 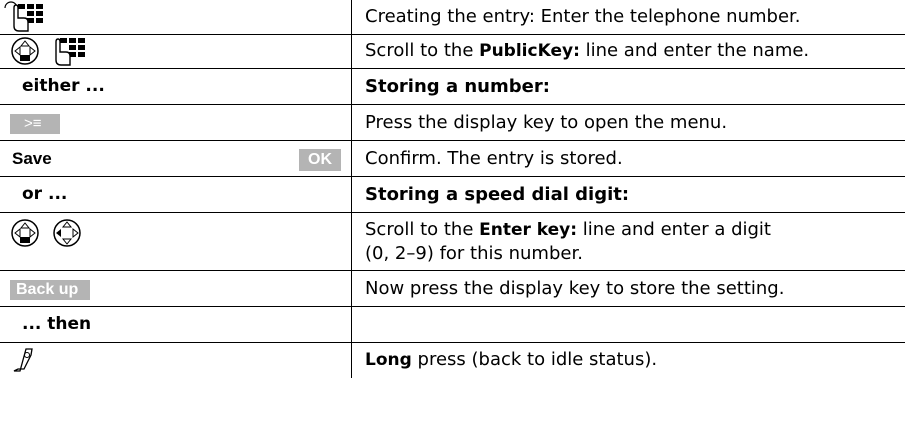 What do you see at coordinates (35, 123) in the screenshot?
I see `menu-display-key: ˃≡` at bounding box center [35, 123].